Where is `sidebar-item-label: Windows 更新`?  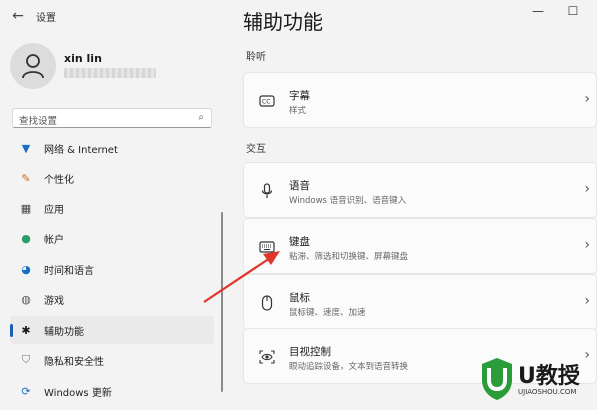 sidebar-item-label: Windows 更新 is located at coordinates (78, 393).